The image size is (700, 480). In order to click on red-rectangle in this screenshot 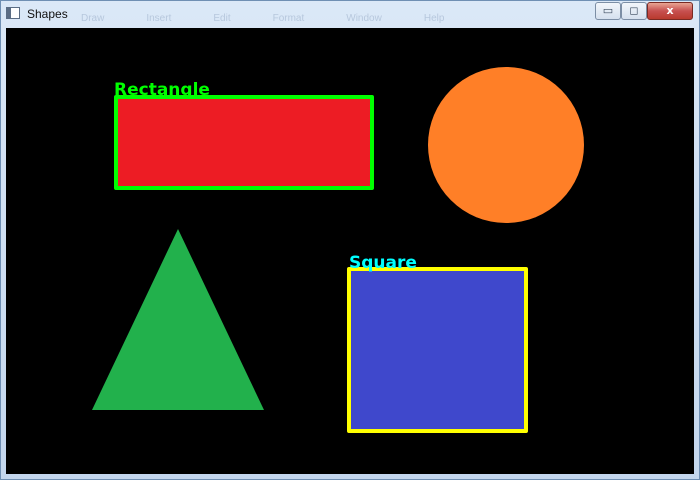, I will do `click(244, 142)`.